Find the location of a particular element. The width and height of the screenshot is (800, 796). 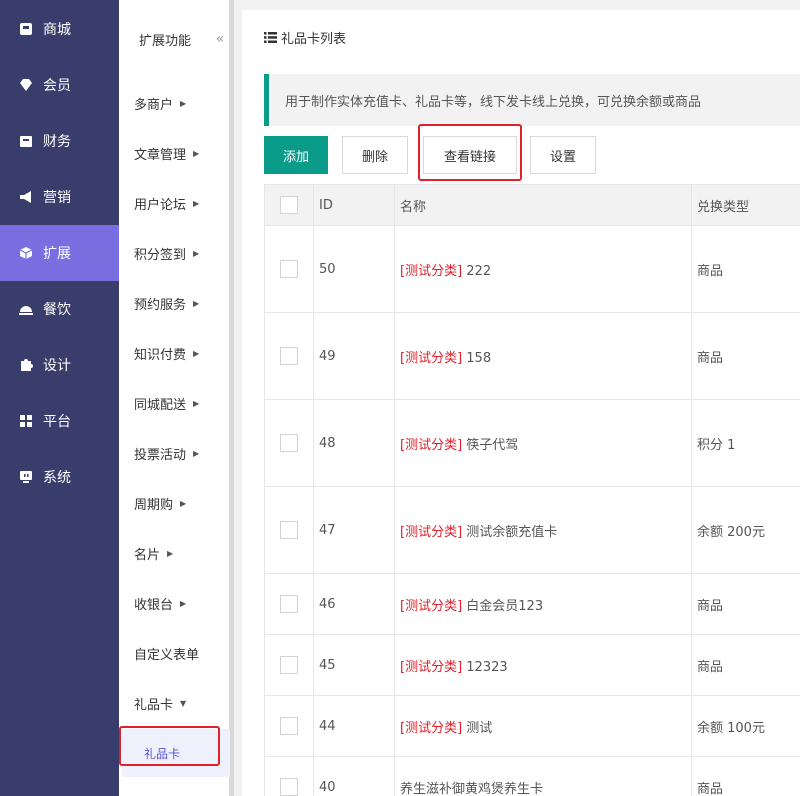

sidebar-item-checkin: 积分签到 ▶ is located at coordinates (166, 253).